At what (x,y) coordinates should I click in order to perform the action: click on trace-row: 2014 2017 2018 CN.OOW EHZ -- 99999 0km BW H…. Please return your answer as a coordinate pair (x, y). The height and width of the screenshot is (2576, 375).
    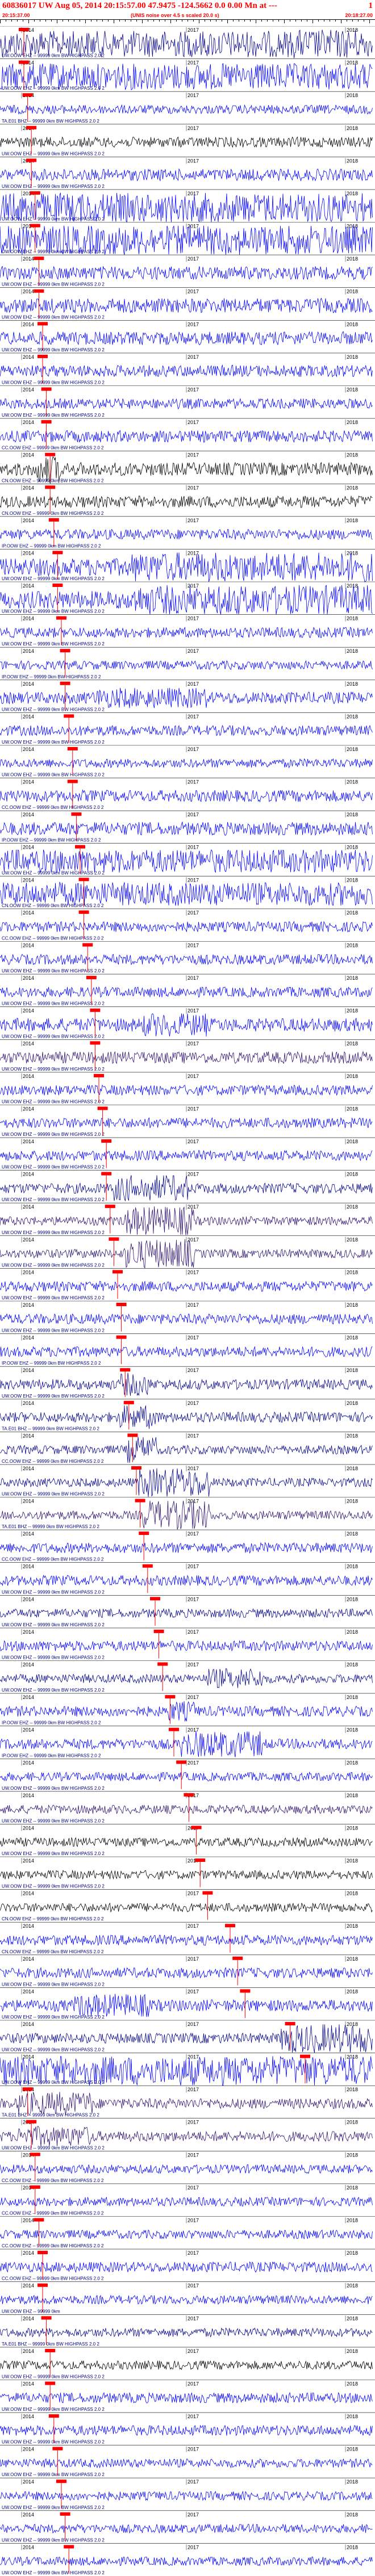
    Looking at the image, I should click on (188, 1905).